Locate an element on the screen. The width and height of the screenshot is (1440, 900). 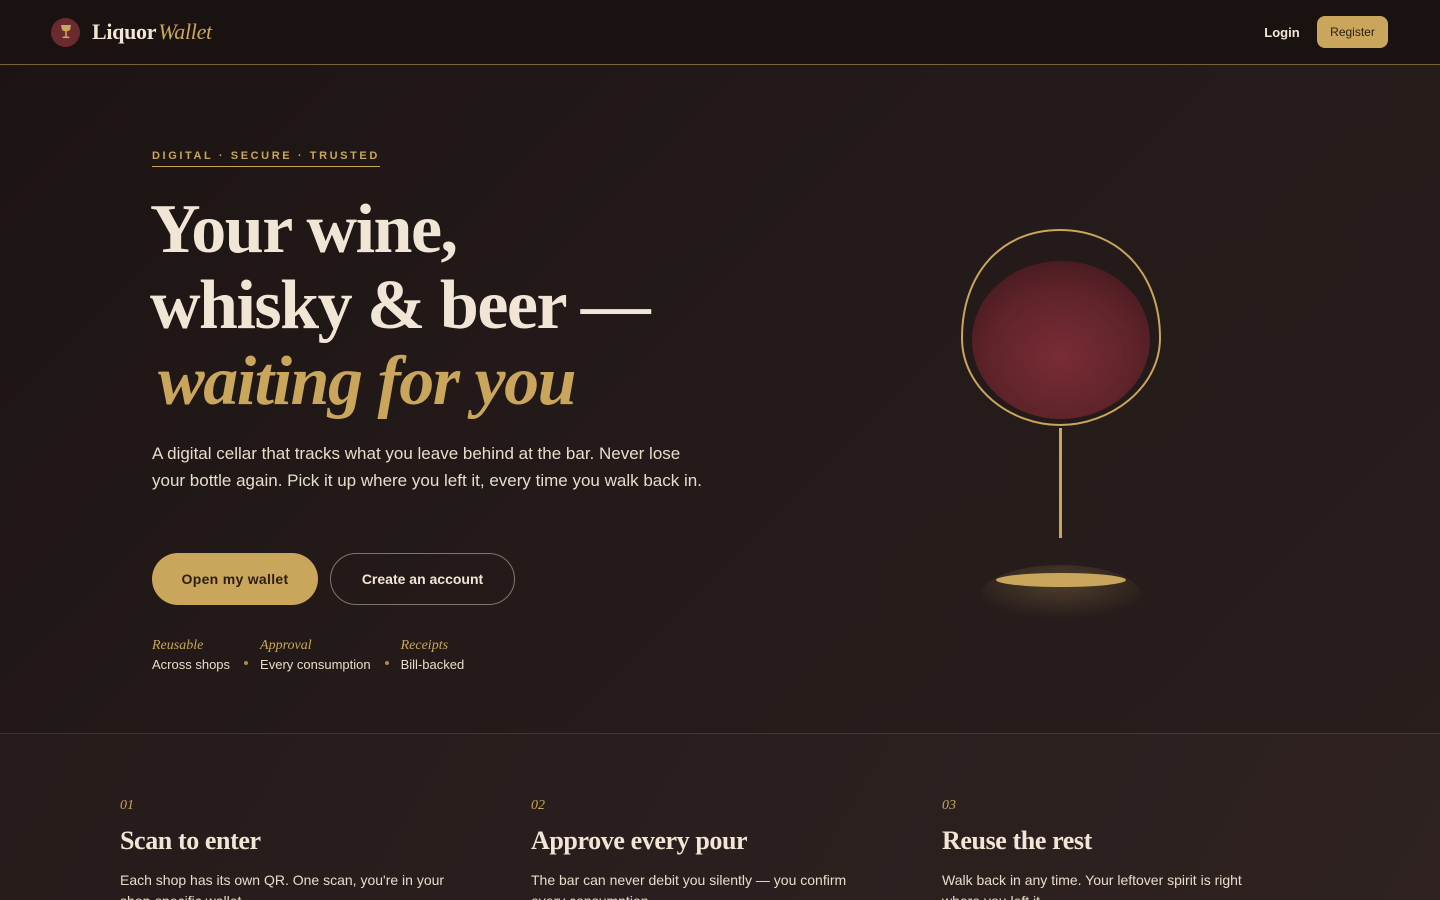
headline-line-1: Your wine, is located at coordinates (304, 229).